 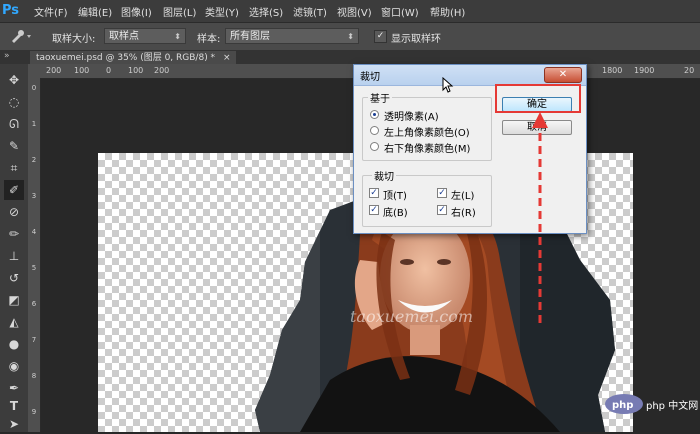 I want to click on radio-bottom-right-color, so click(x=374, y=146).